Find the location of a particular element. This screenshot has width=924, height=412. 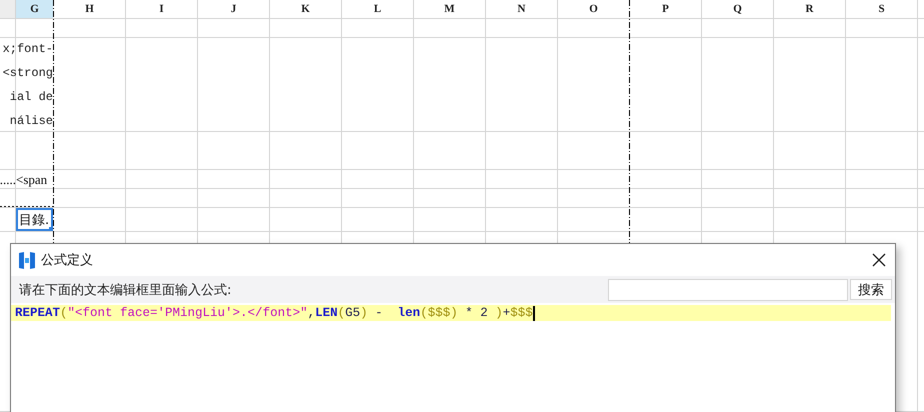

search-field is located at coordinates (728, 289).